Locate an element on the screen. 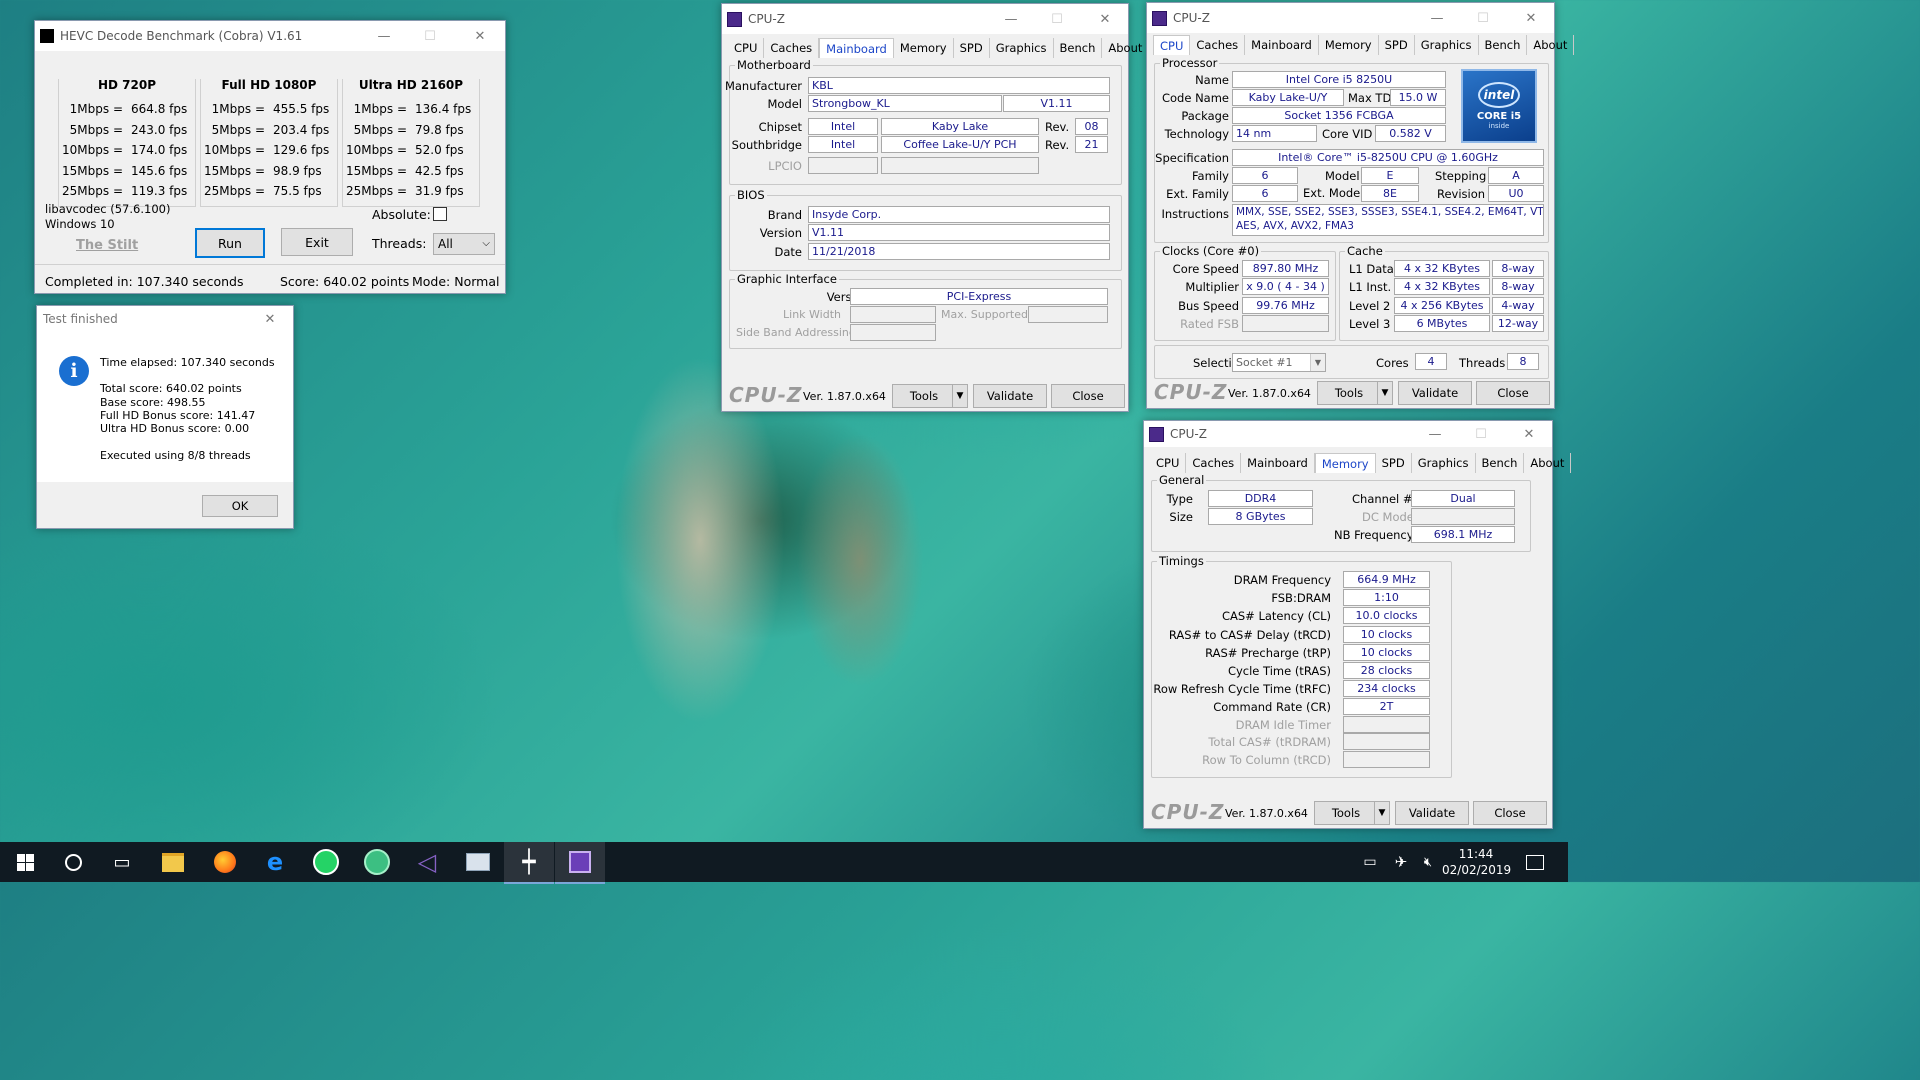 Image resolution: width=1920 pixels, height=1080 pixels. bitrate-row: 5Mbps = 79.8 fps is located at coordinates (411, 130).